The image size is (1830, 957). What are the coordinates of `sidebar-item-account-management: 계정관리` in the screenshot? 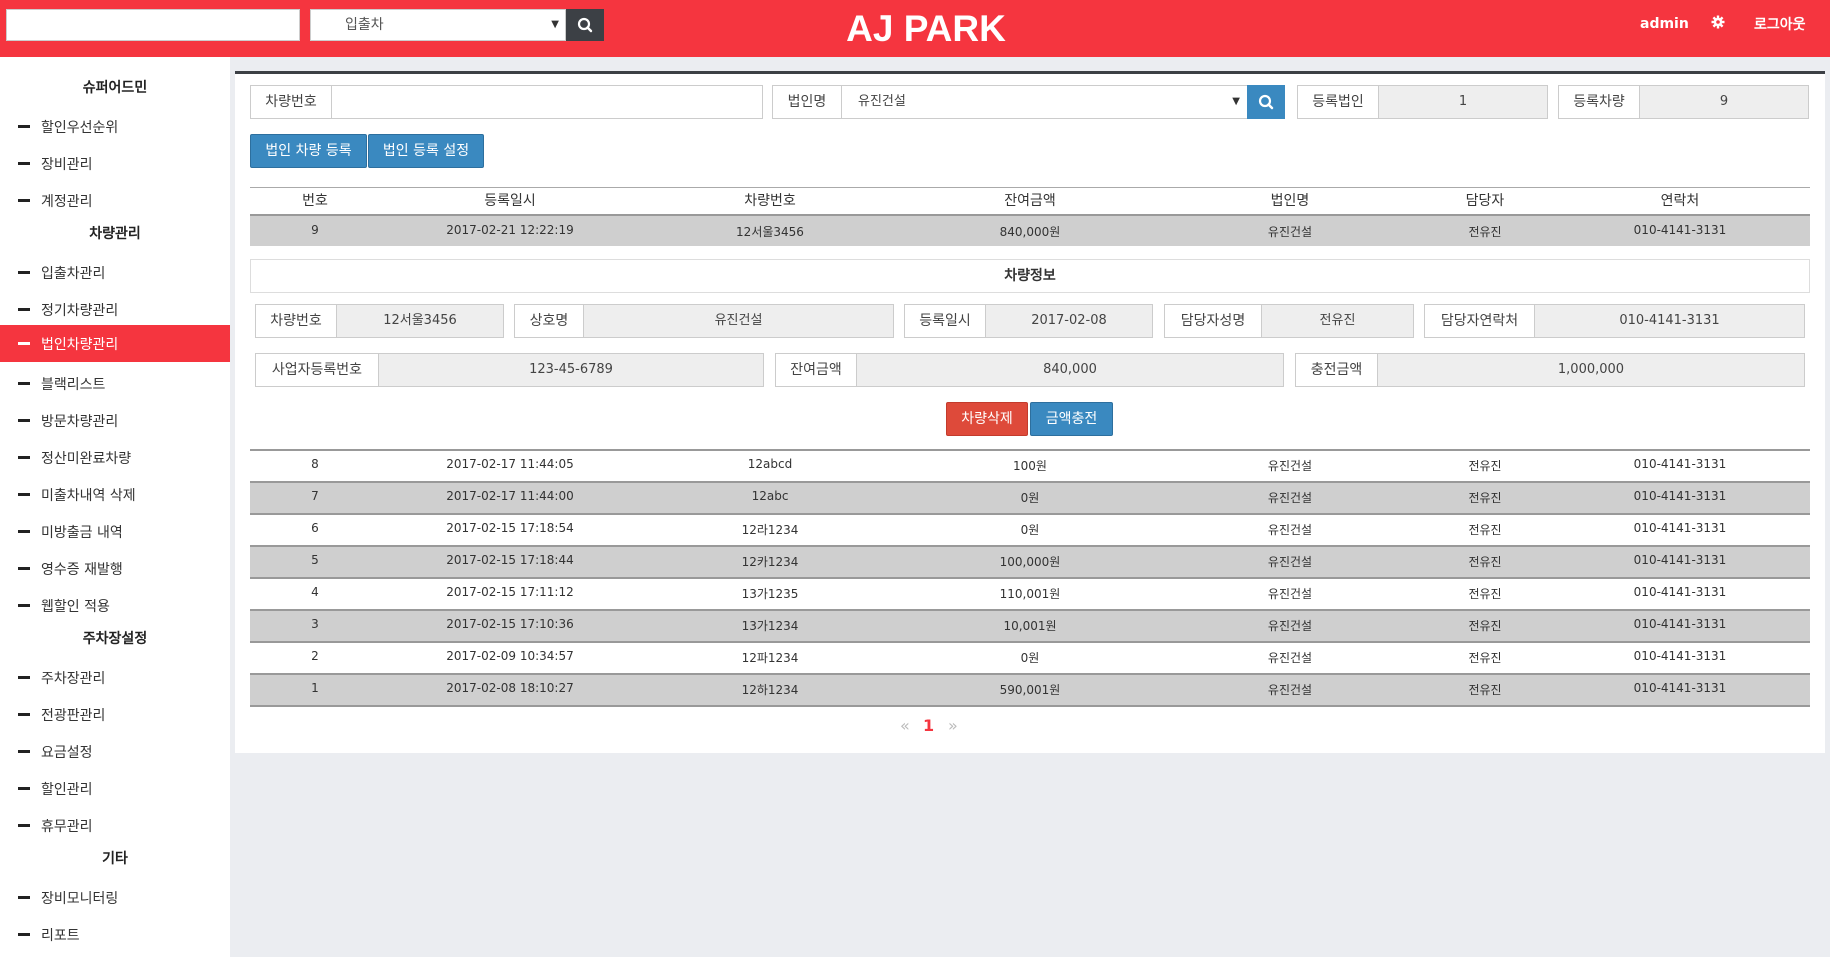 It's located at (115, 200).